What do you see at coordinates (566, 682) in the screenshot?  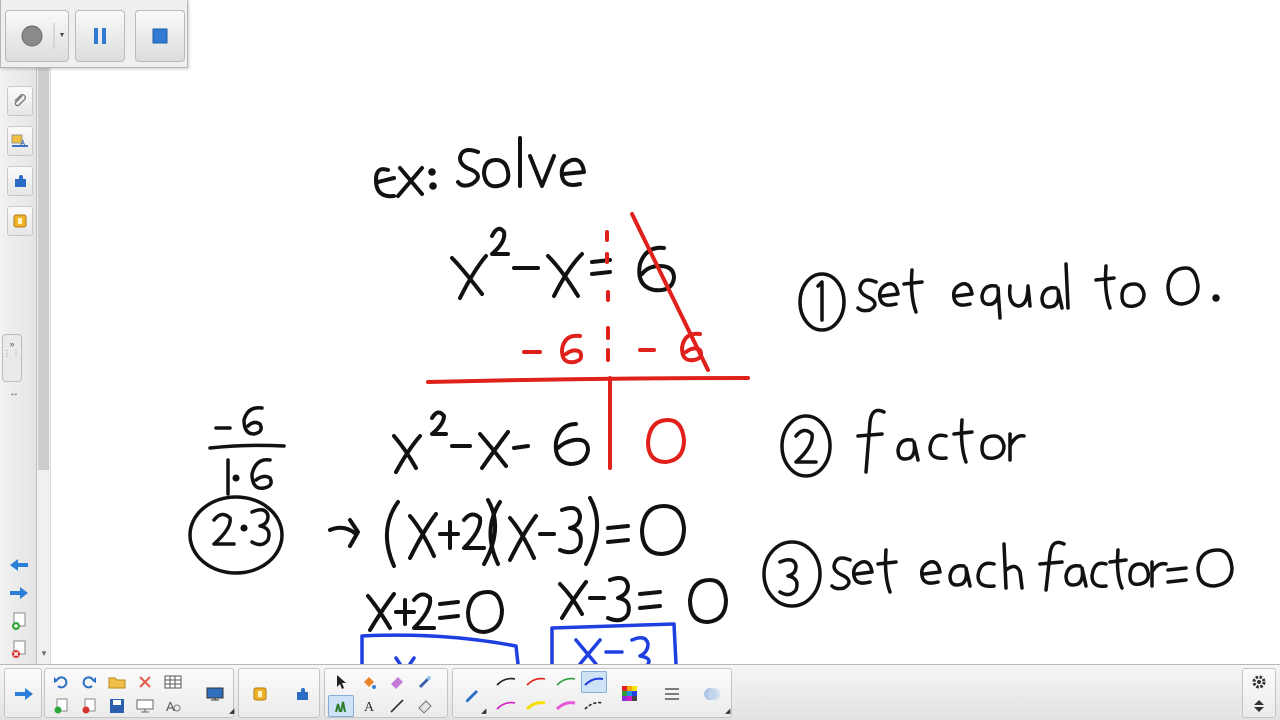 I see `pen-style-green` at bounding box center [566, 682].